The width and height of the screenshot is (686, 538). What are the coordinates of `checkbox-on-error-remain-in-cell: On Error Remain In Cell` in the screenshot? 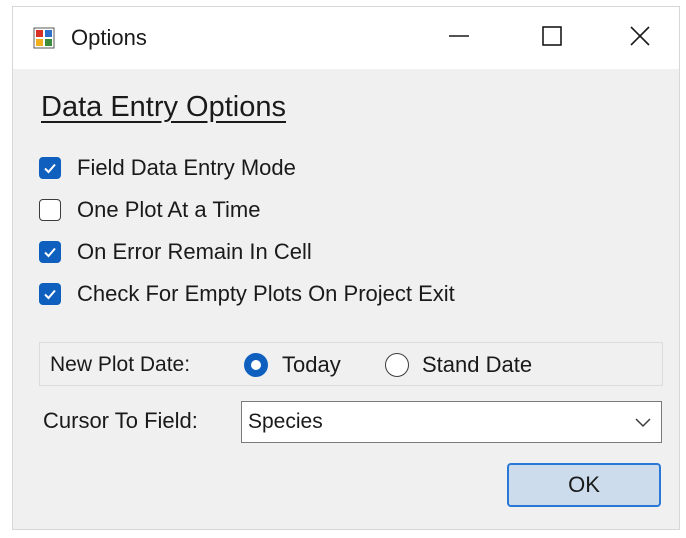 It's located at (175, 252).